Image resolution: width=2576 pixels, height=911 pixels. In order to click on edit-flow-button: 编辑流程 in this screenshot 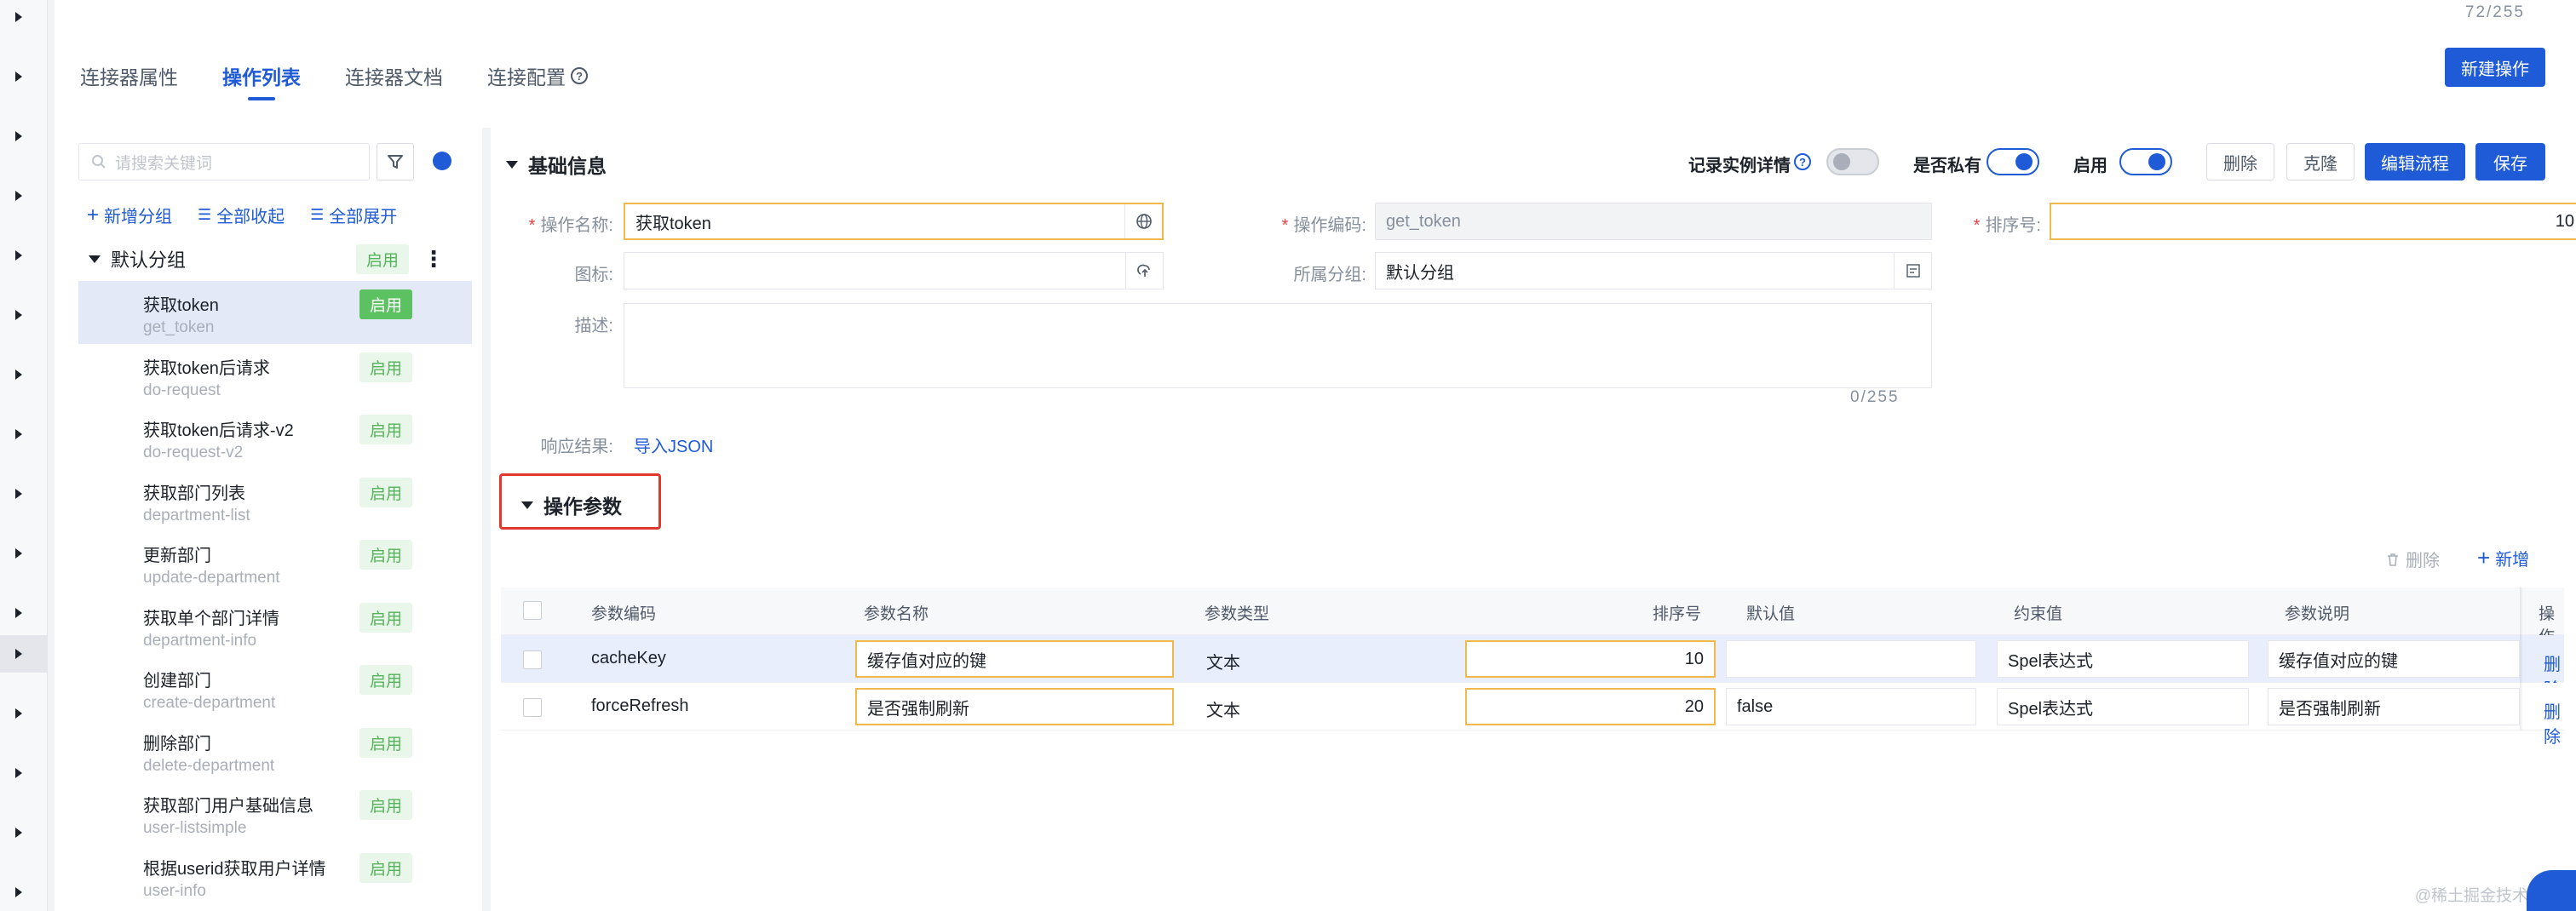, I will do `click(2415, 161)`.